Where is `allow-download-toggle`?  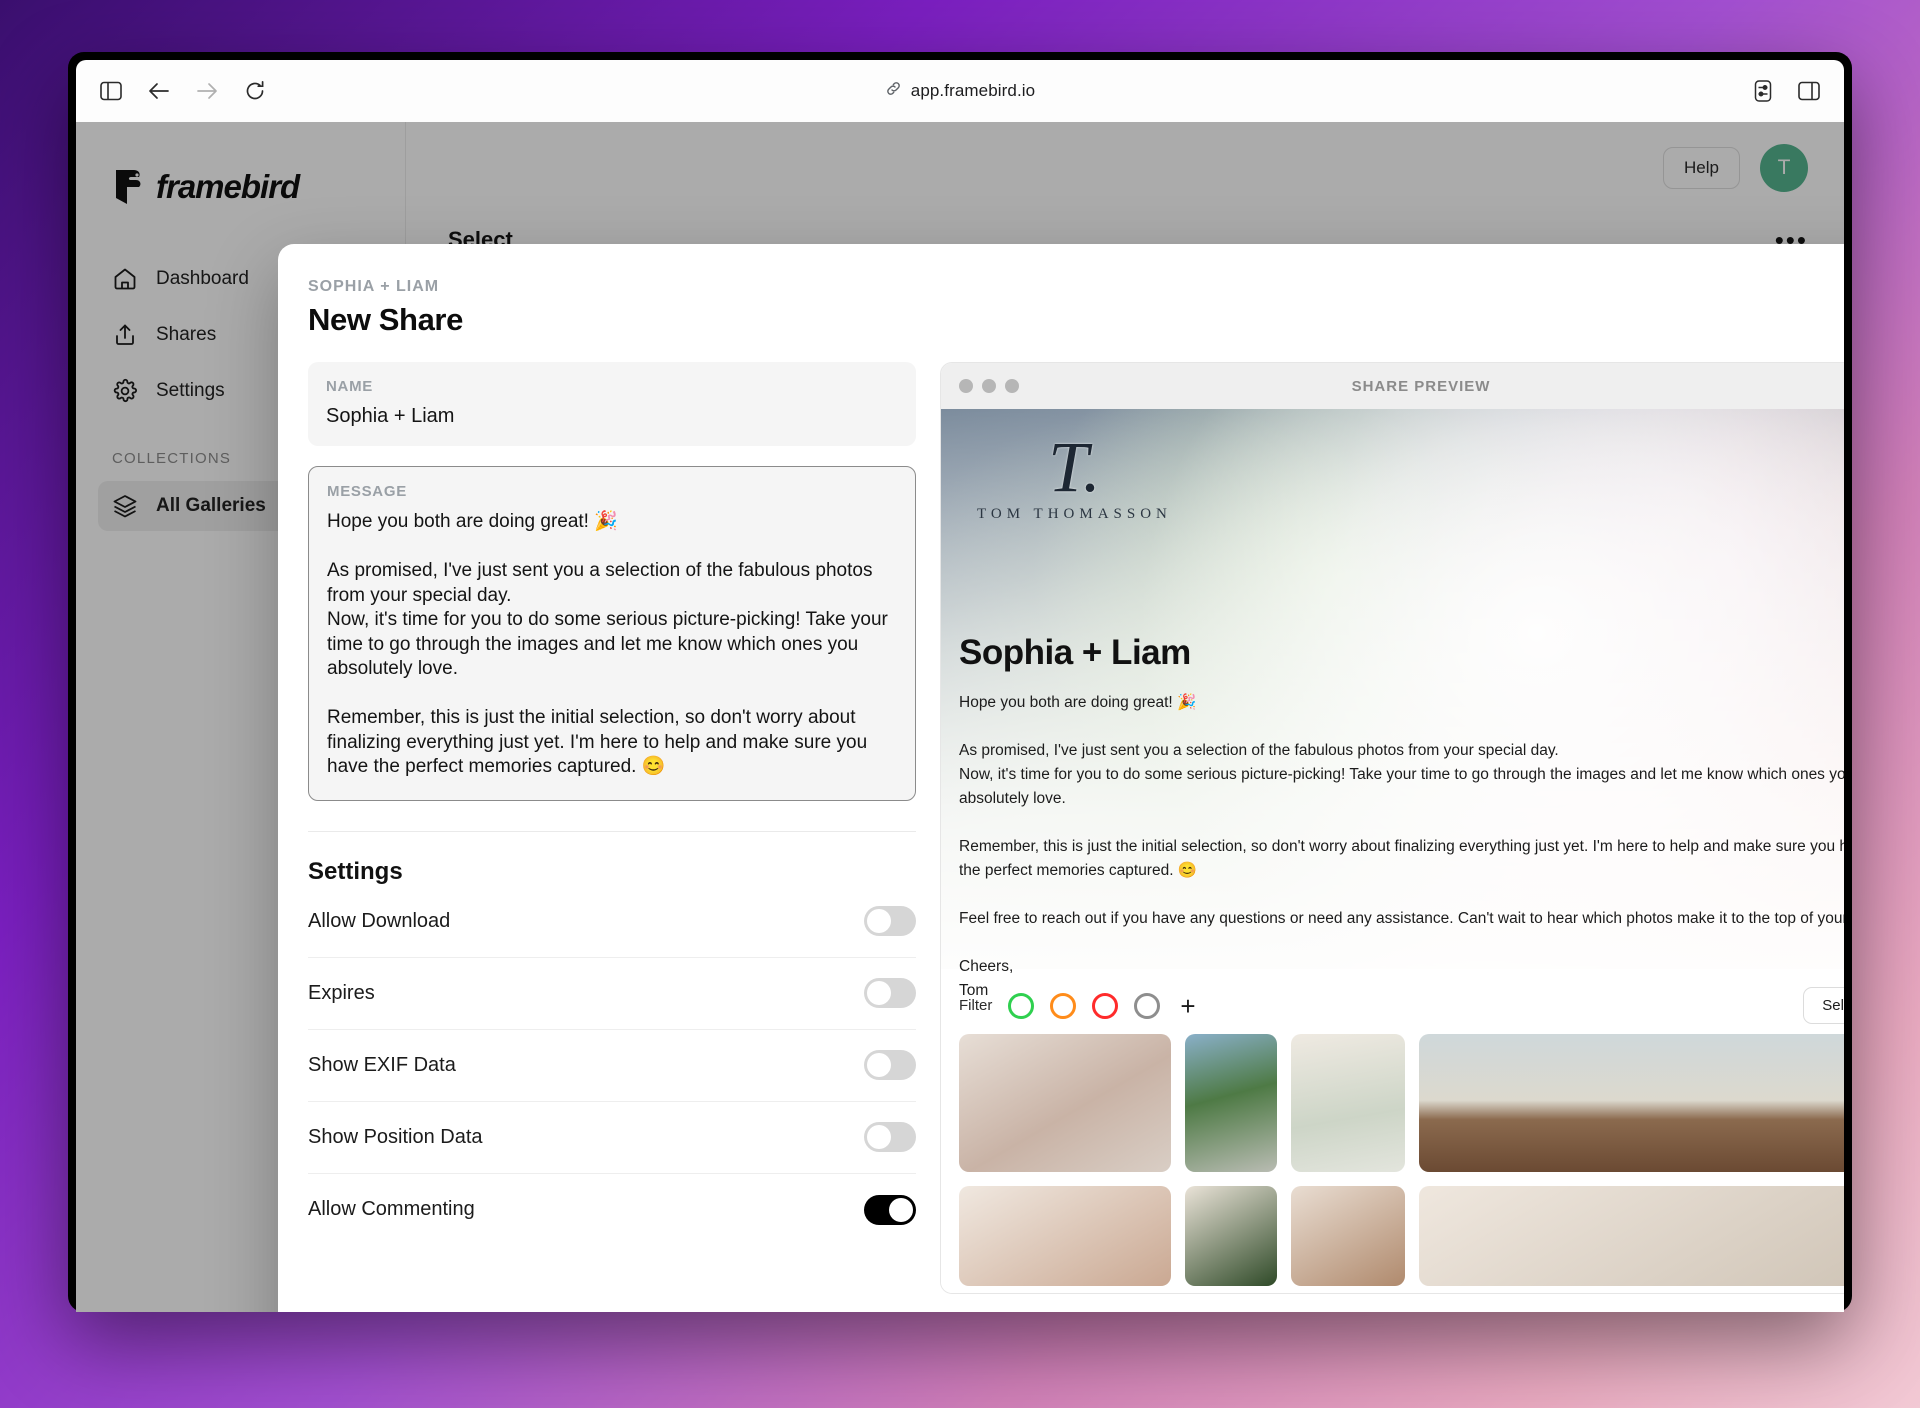 allow-download-toggle is located at coordinates (890, 921).